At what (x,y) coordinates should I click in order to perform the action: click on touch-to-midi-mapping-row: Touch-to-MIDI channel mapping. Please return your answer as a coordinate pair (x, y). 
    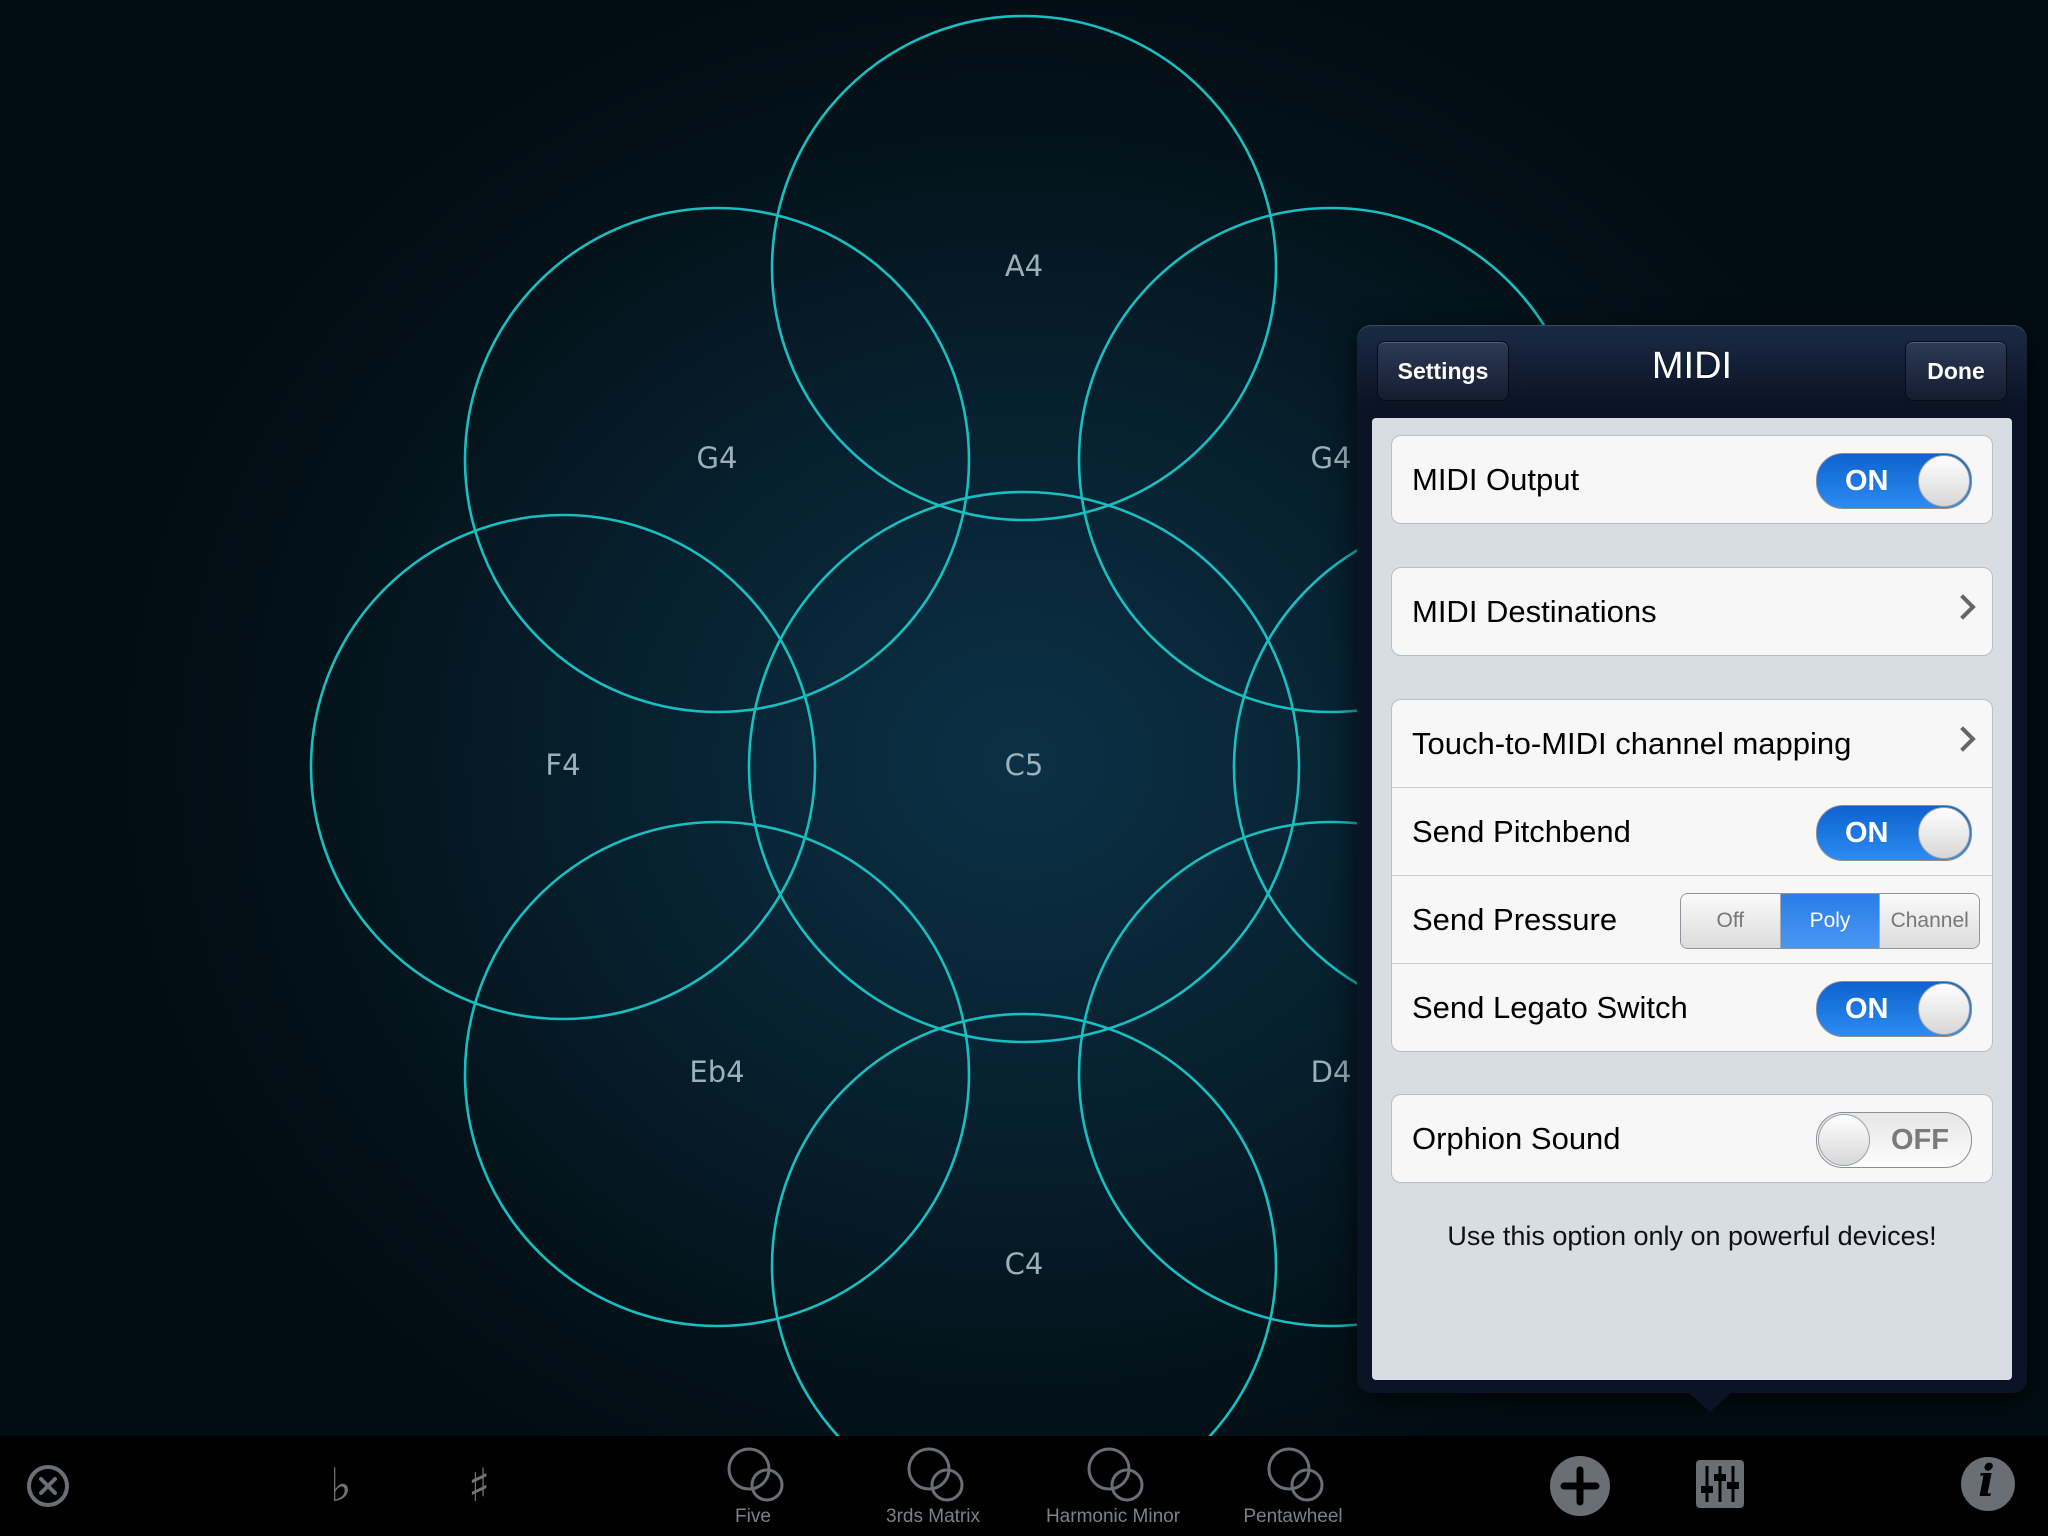
    Looking at the image, I should click on (1692, 743).